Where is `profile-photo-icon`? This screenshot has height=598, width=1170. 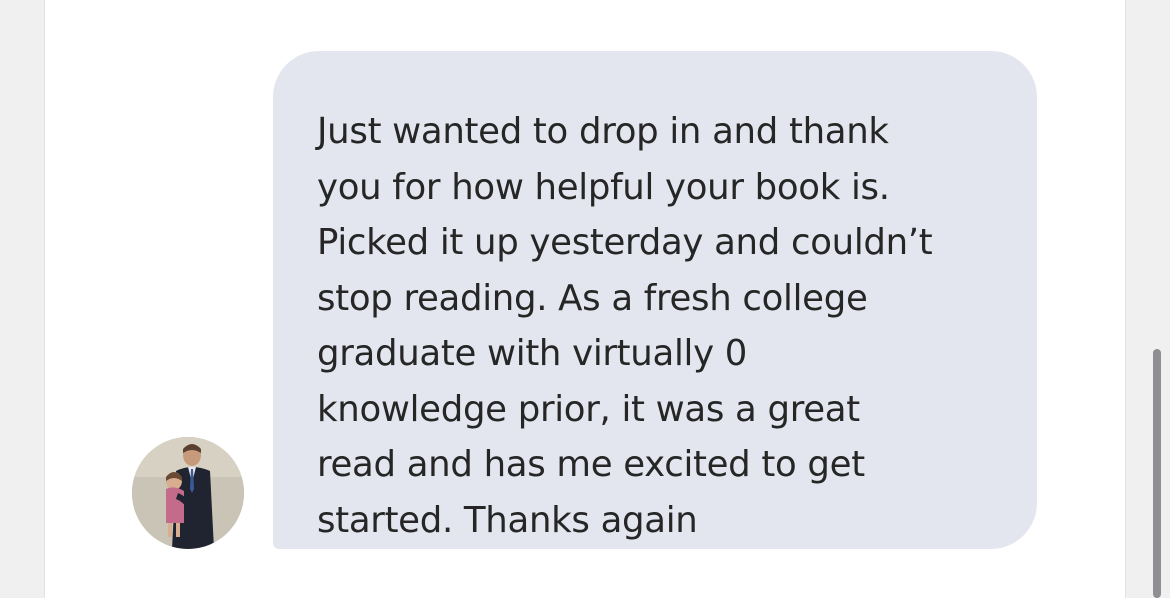 profile-photo-icon is located at coordinates (188, 493).